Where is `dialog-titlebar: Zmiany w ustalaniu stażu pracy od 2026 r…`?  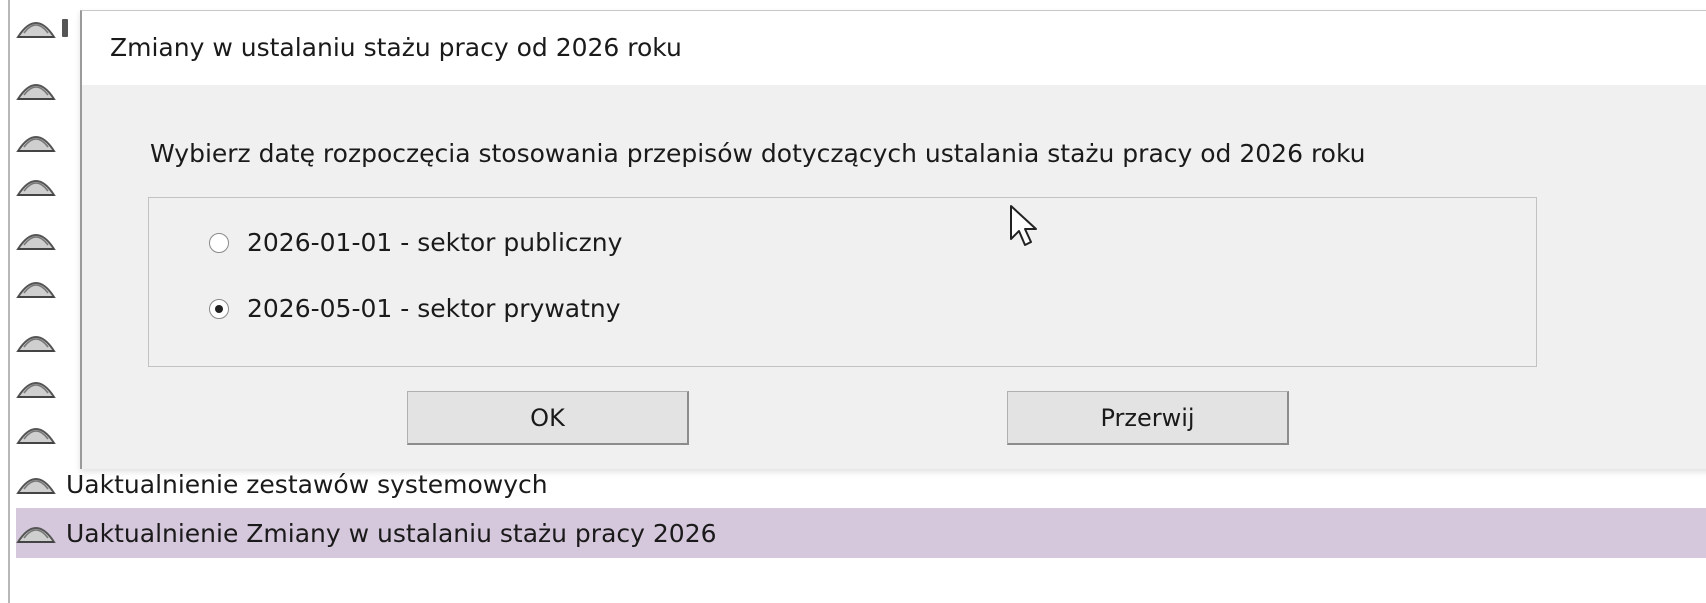
dialog-titlebar: Zmiany w ustalaniu stażu pracy od 2026 r… is located at coordinates (894, 48).